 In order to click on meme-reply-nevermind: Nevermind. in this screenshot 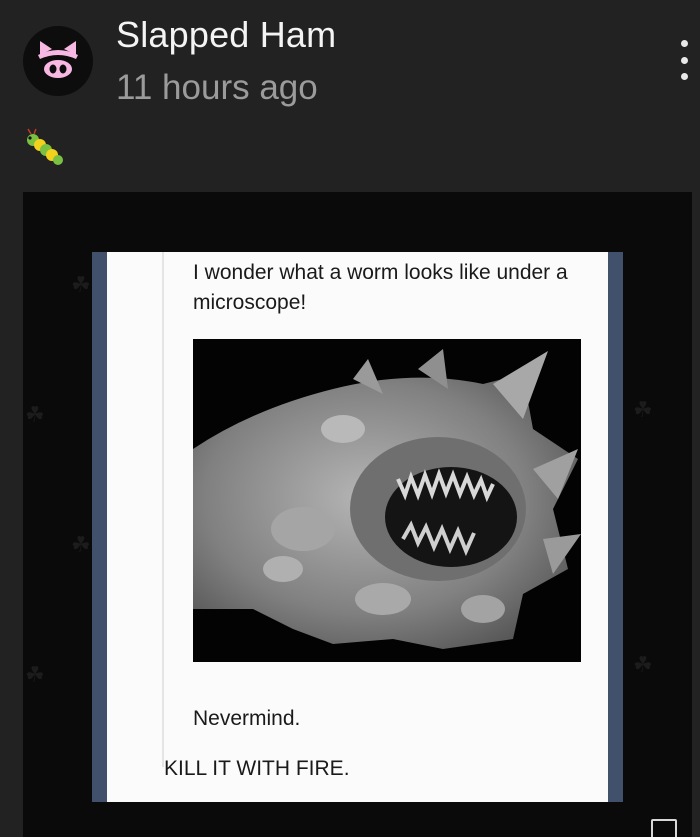, I will do `click(247, 718)`.